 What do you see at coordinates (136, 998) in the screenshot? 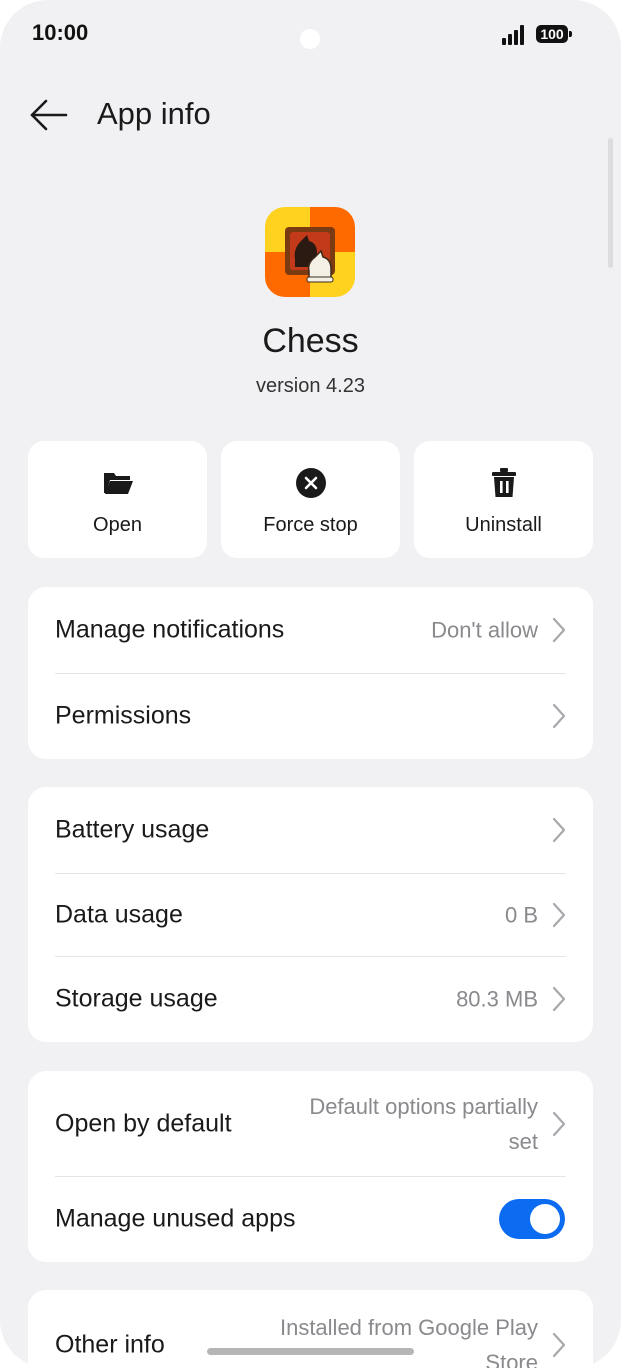
I see `storage-usage-label: Storage usage` at bounding box center [136, 998].